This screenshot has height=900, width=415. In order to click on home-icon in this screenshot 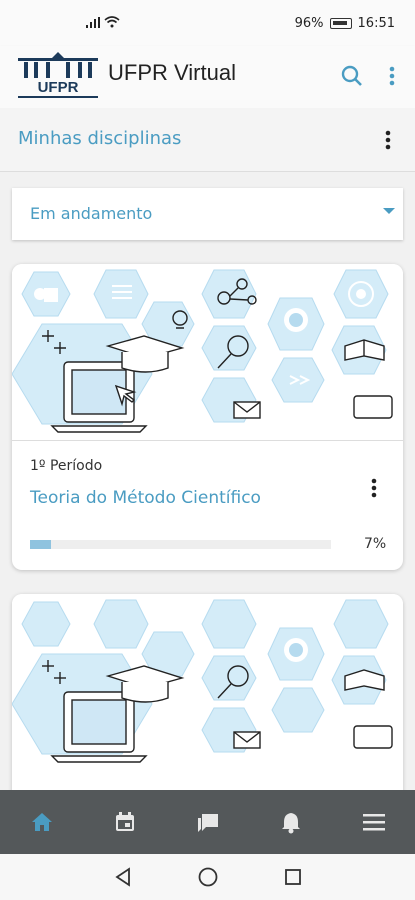, I will do `click(41, 822)`.